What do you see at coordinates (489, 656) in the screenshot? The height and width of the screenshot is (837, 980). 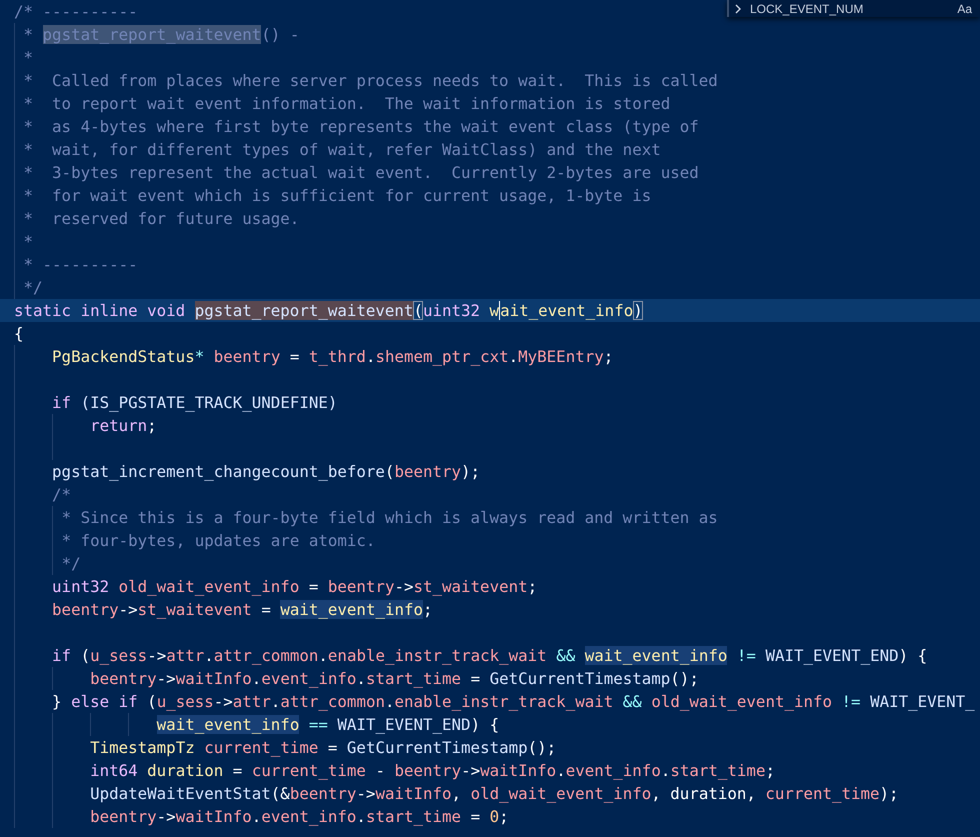 I see `code-line: if (u_sess->attr.attr_common.enable_instr_track_wait && wait_event_info != WAIT_EVENT_END) {` at bounding box center [489, 656].